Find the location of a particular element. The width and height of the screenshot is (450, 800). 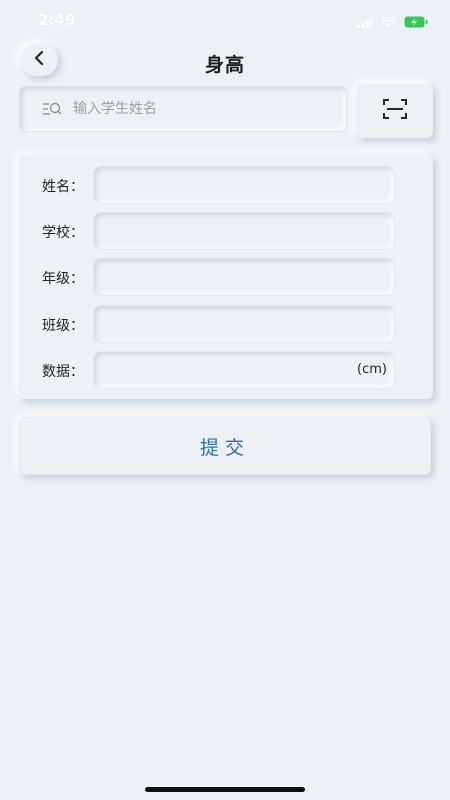

form-row-class: 班级： is located at coordinates (226, 324).